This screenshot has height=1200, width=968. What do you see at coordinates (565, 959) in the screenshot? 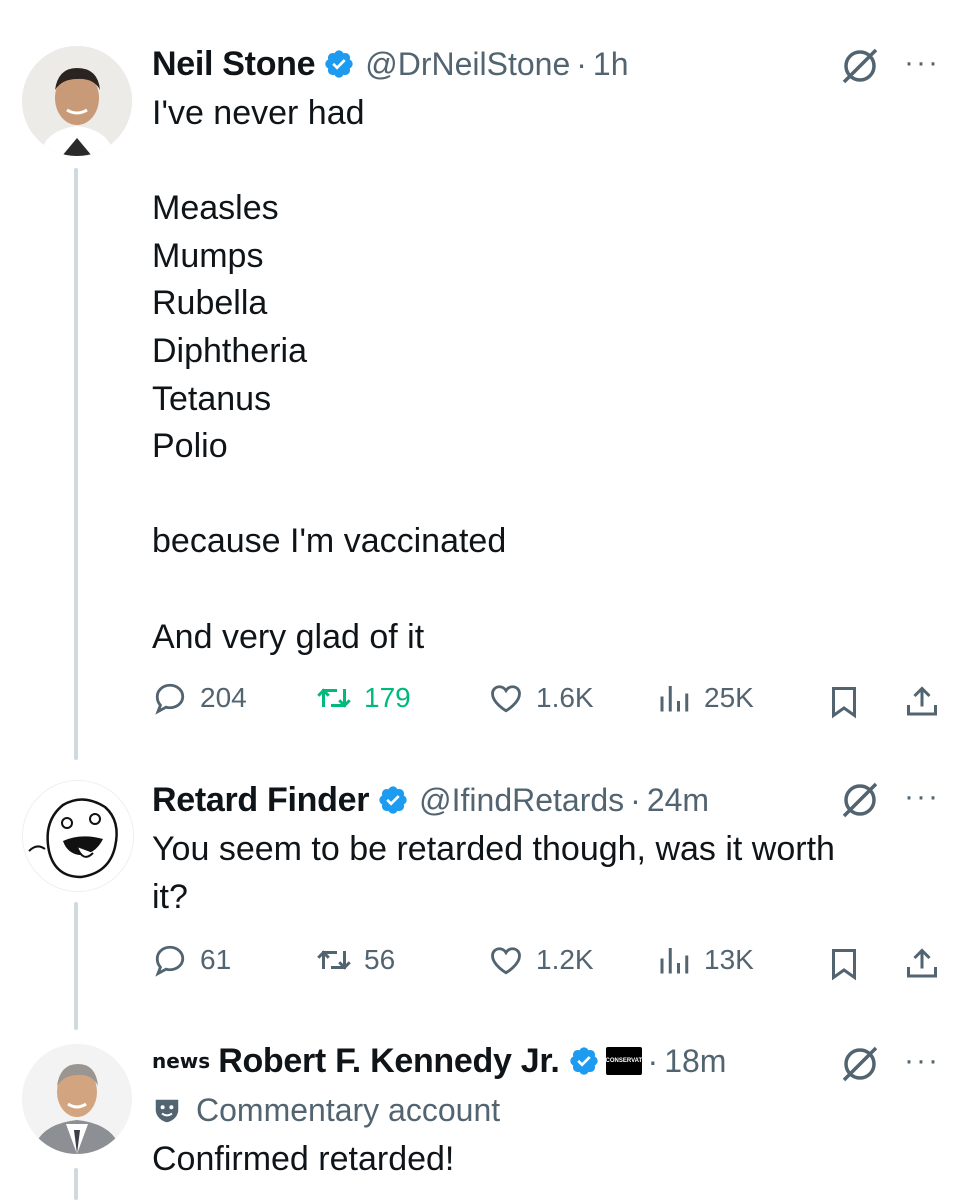
I see `like-count: 1.2K` at bounding box center [565, 959].